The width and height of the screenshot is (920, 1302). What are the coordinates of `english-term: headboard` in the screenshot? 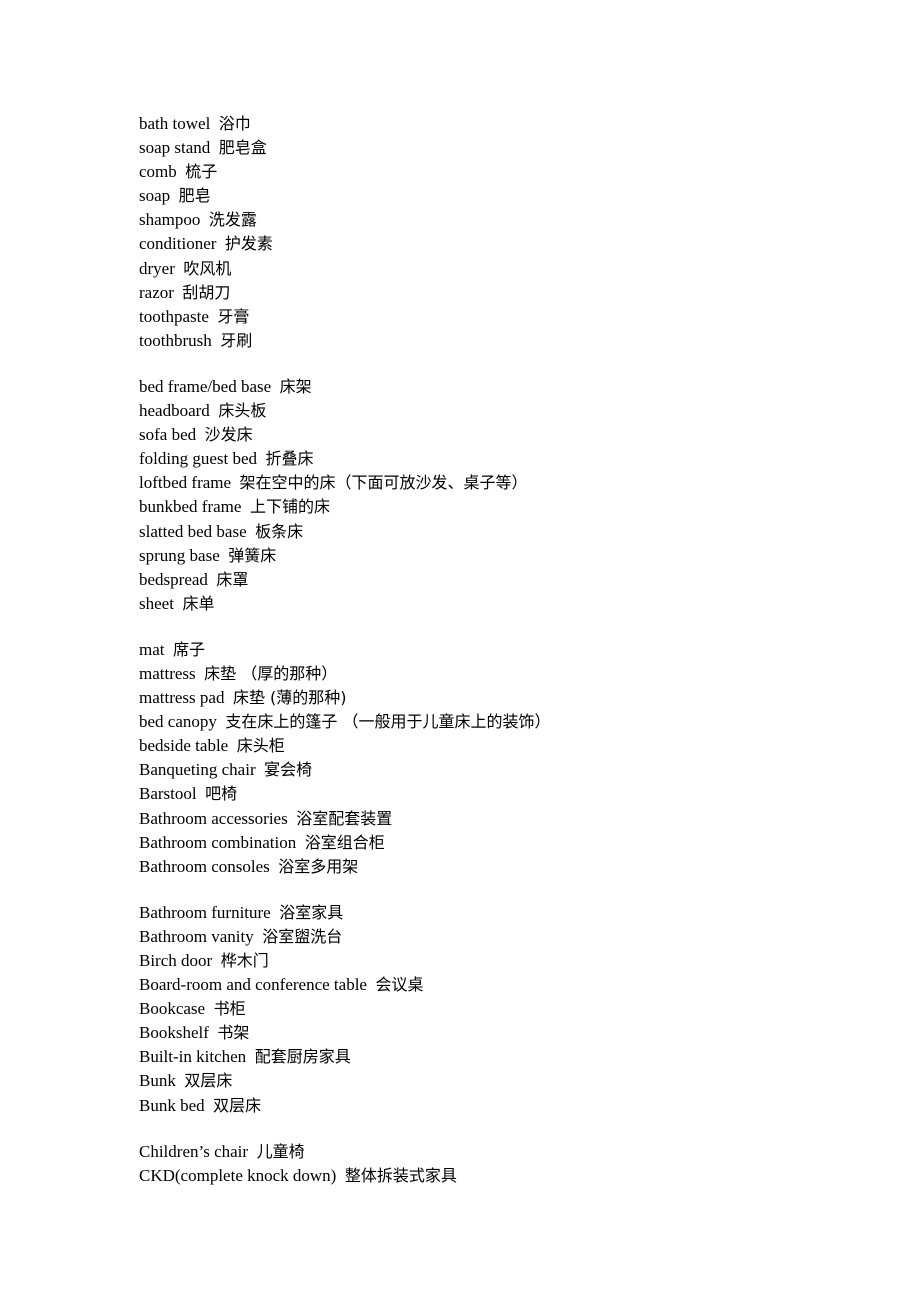 It's located at (174, 411).